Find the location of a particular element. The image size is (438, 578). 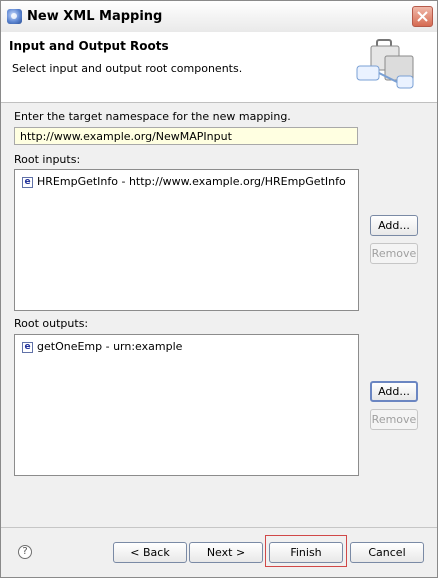

help-icon: ? is located at coordinates (25, 552).